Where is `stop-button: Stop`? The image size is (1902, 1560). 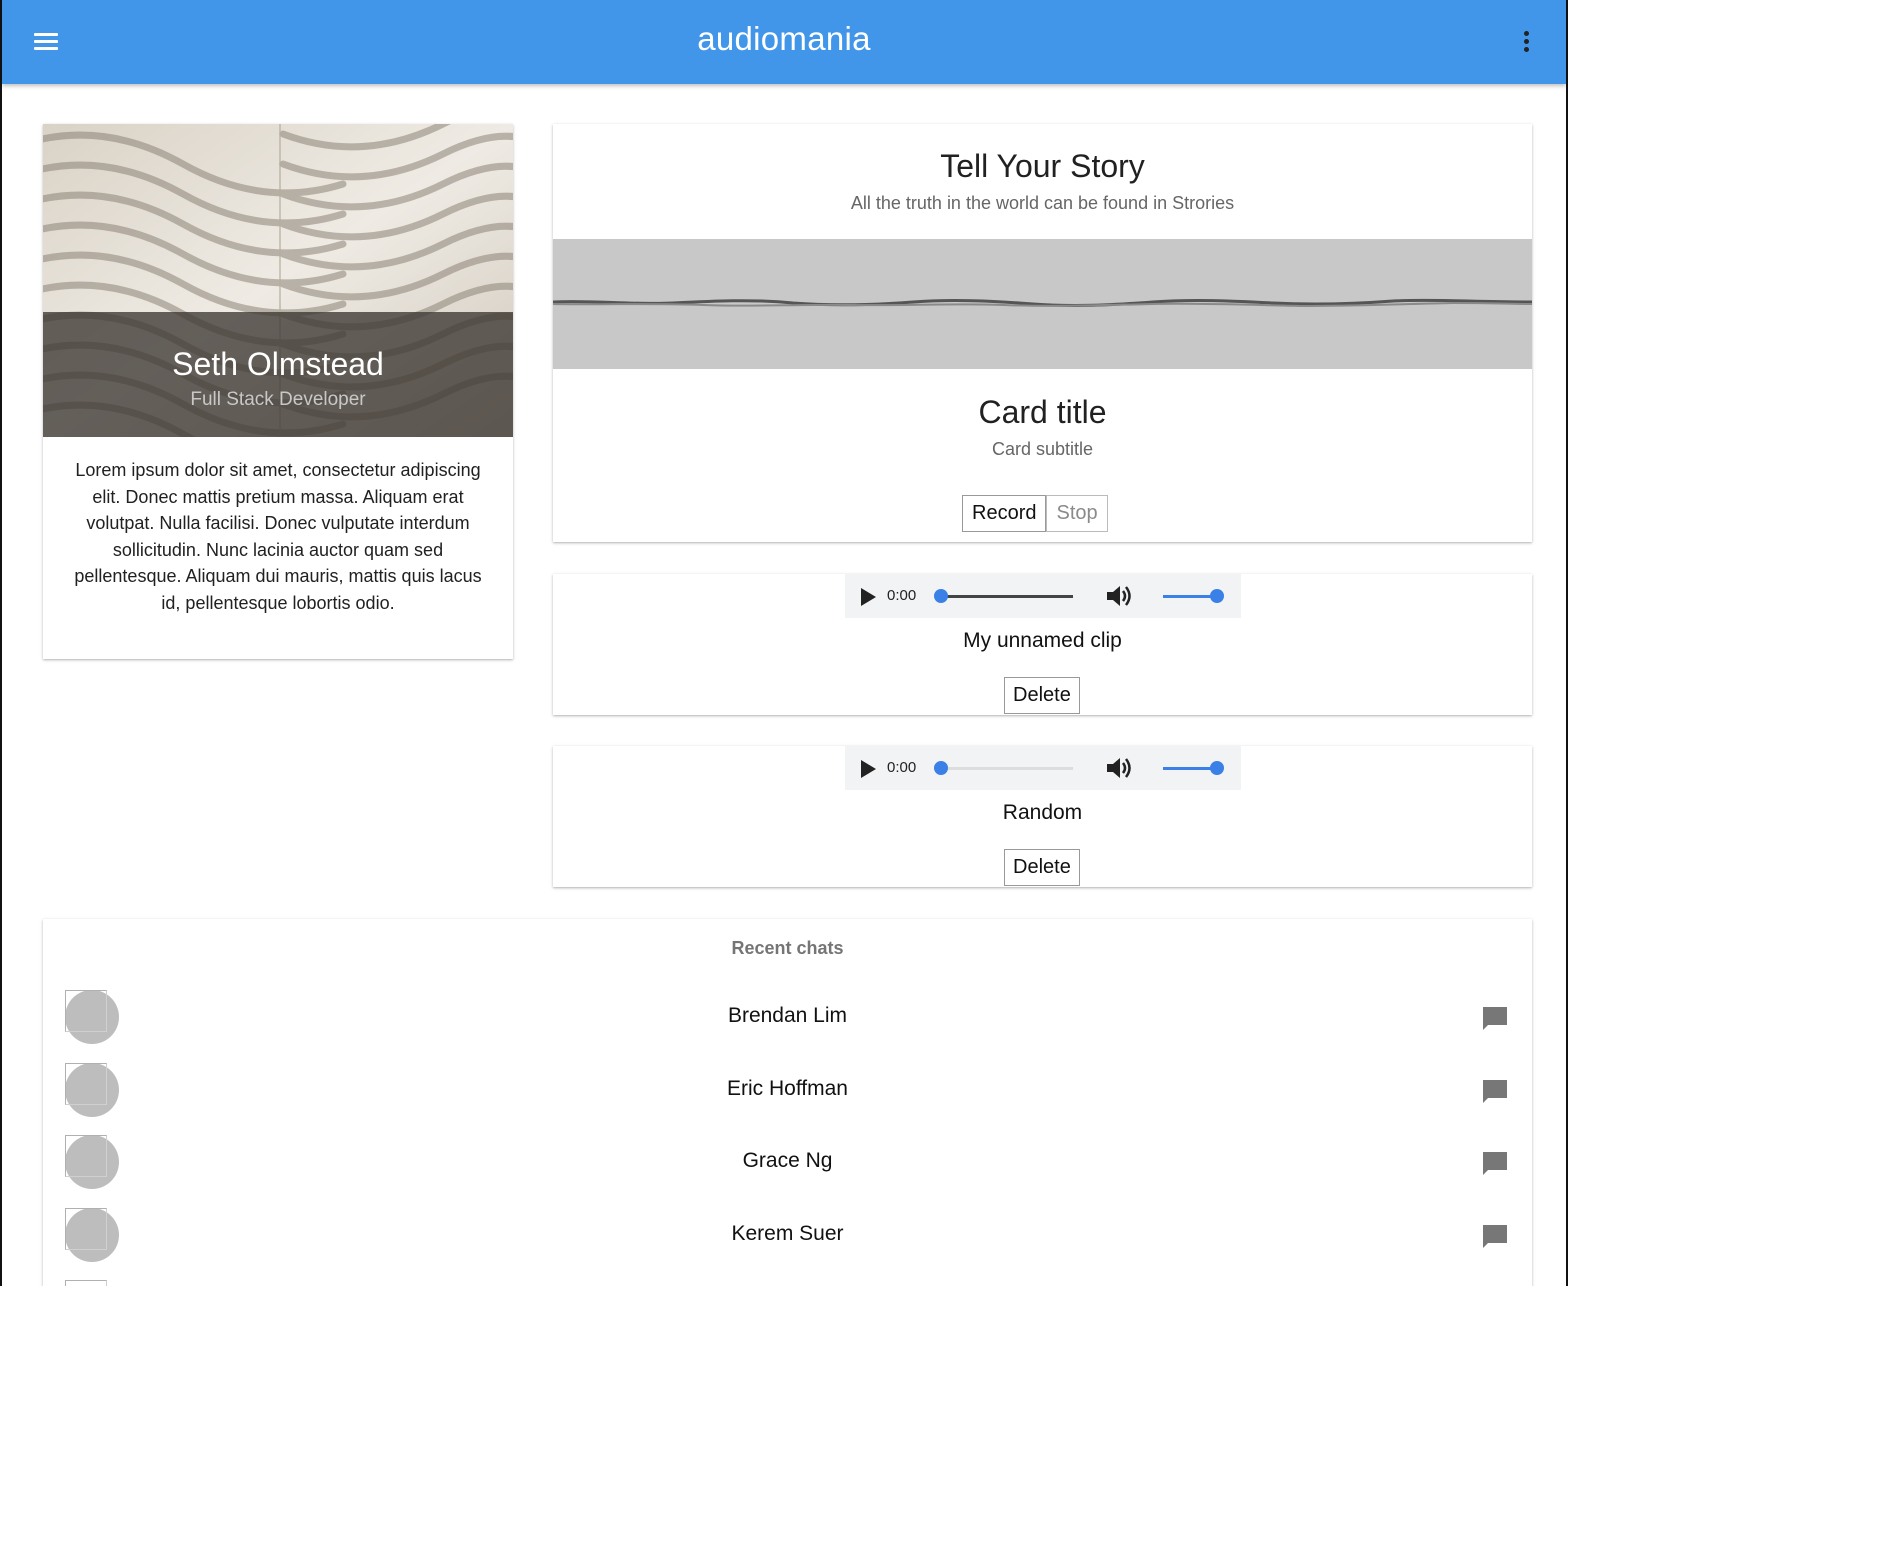
stop-button: Stop is located at coordinates (1077, 513).